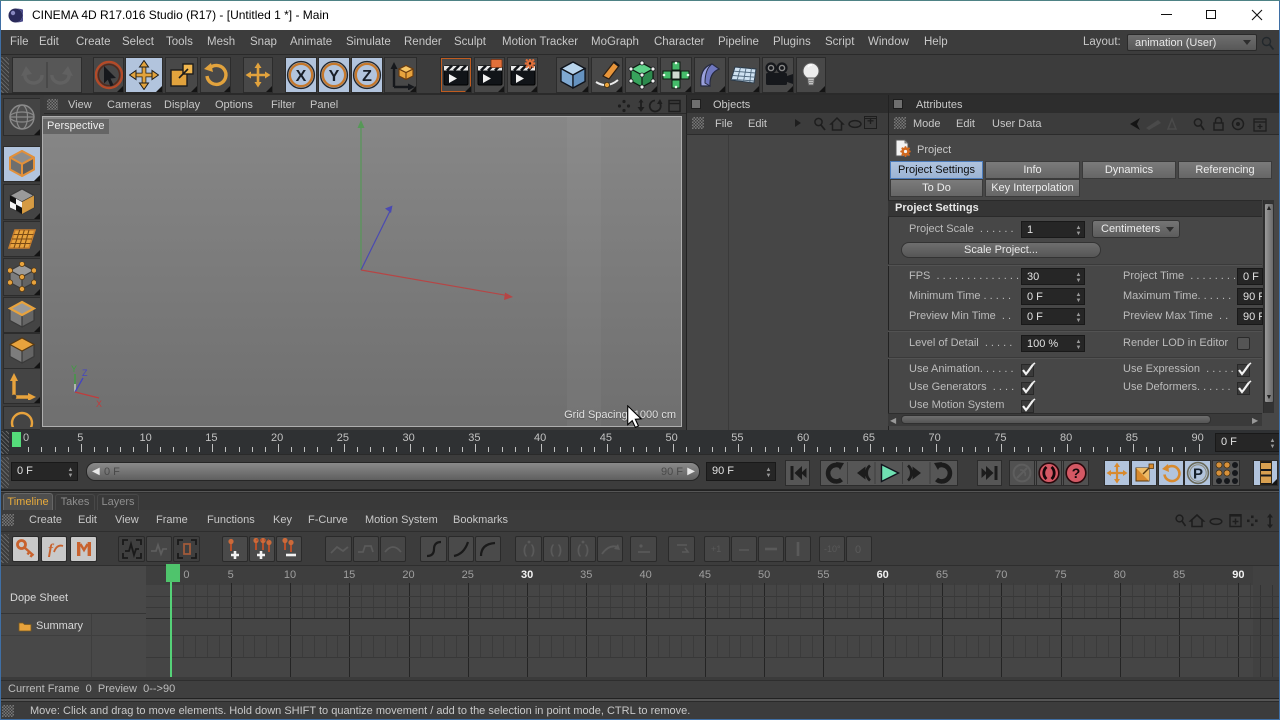 This screenshot has width=1280, height=720. I want to click on svg-text: P, so click(1197, 474).